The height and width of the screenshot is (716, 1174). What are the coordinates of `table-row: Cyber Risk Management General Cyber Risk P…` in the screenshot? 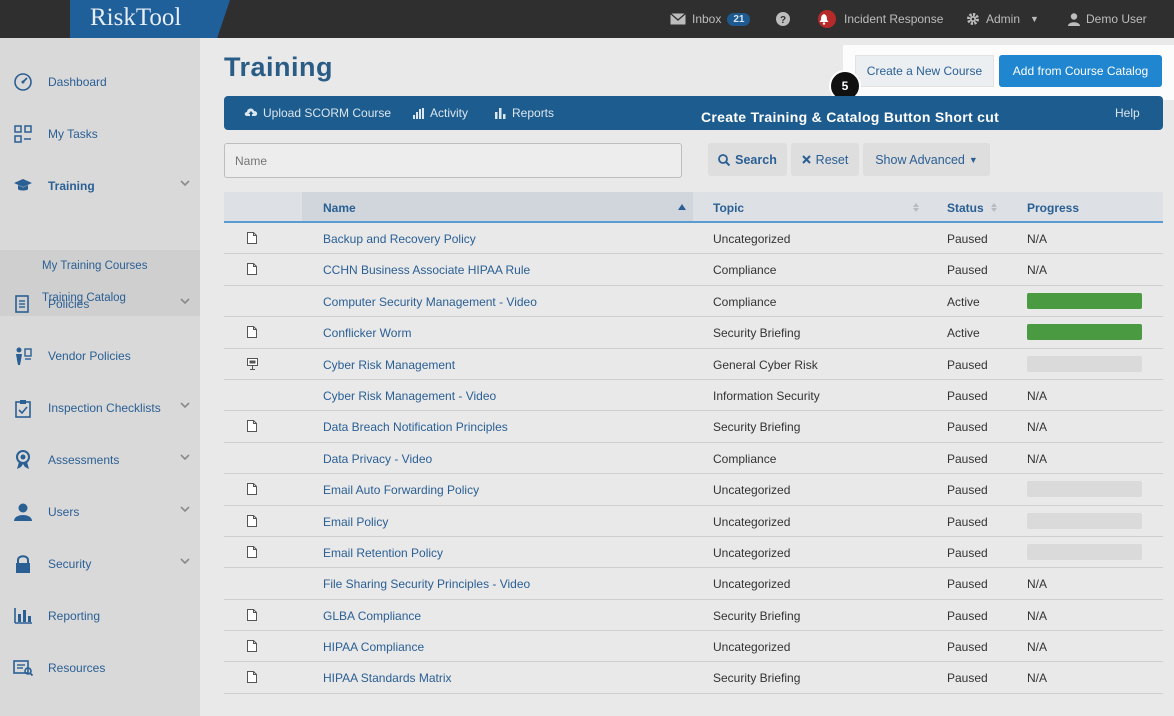 It's located at (693, 364).